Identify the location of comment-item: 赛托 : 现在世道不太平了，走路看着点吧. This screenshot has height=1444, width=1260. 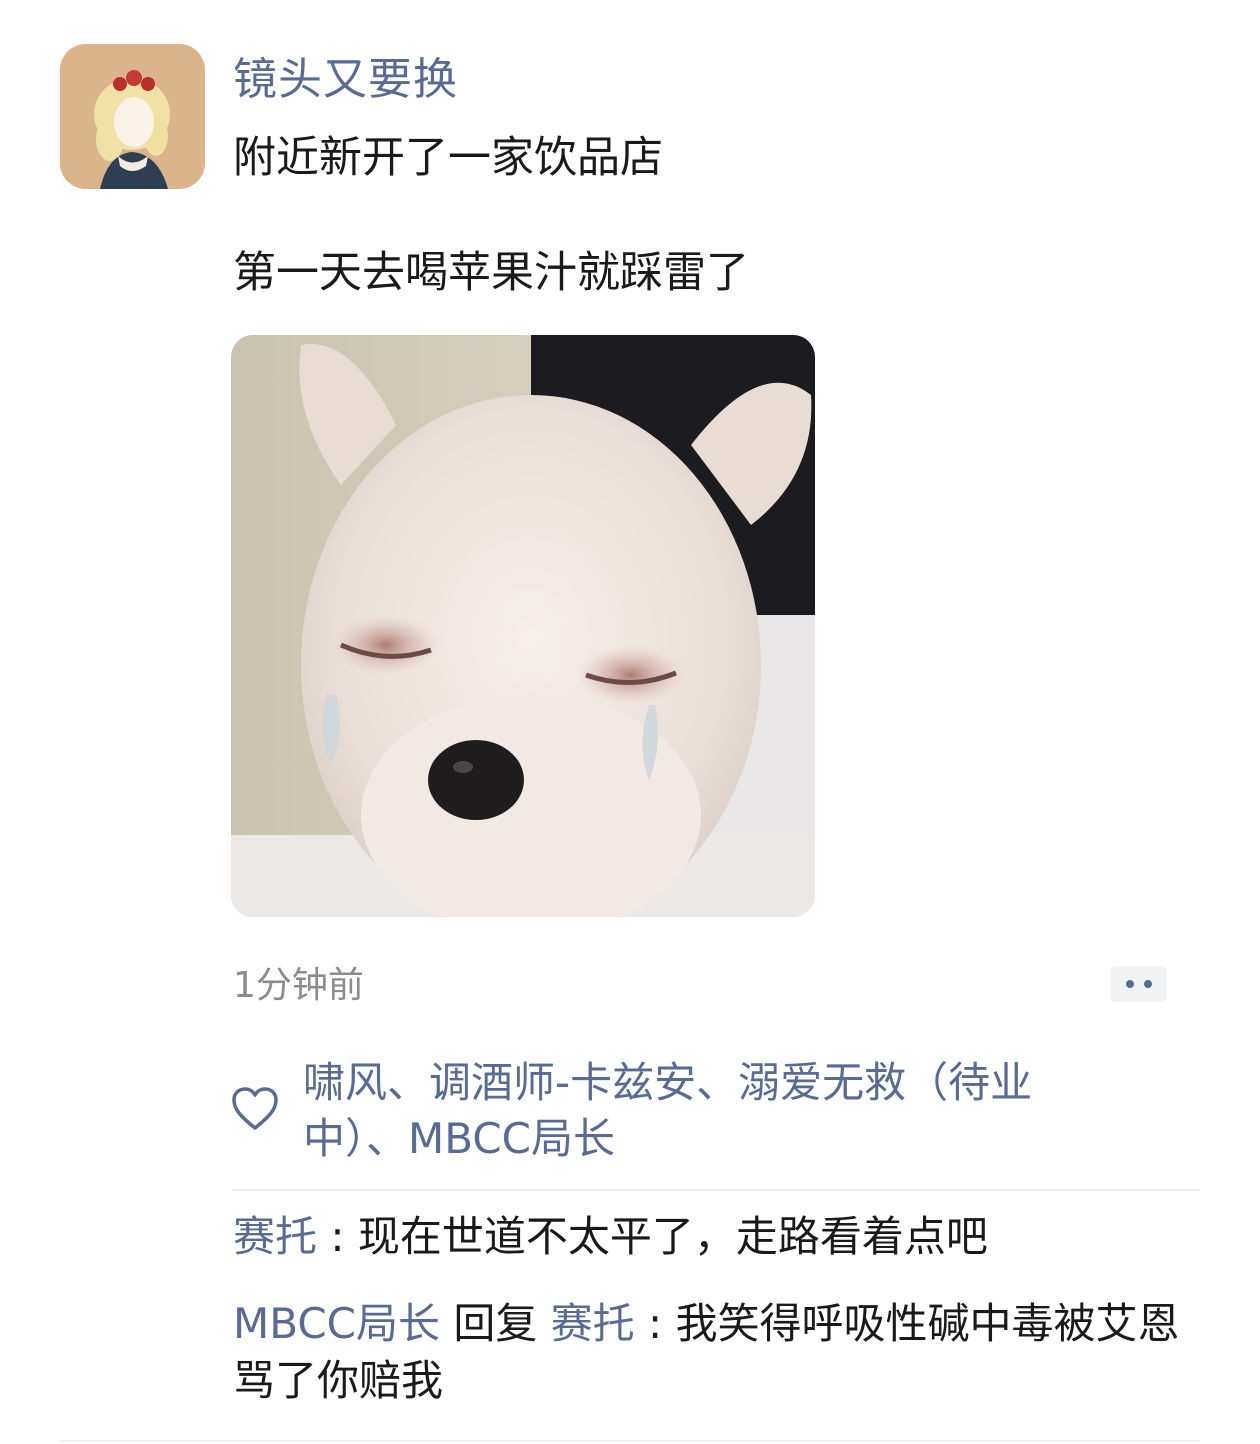
(713, 1236).